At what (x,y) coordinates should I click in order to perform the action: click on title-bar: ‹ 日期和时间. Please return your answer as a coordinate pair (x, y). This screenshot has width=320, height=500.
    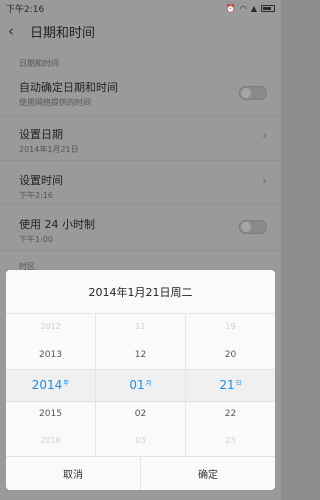
    Looking at the image, I should click on (140, 31).